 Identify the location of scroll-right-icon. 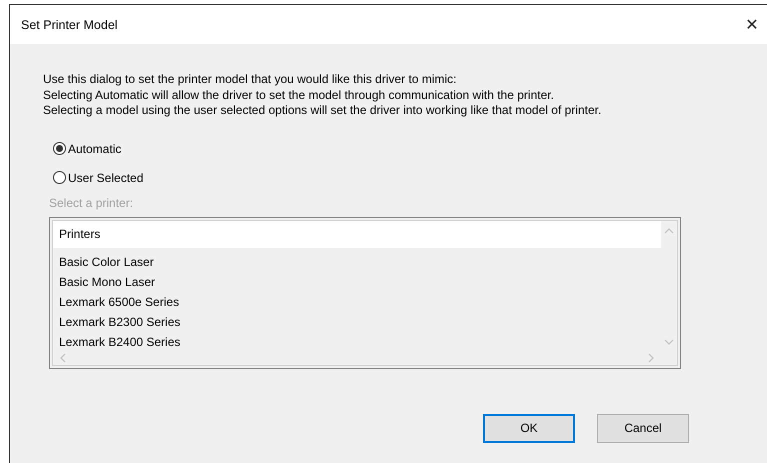
(651, 358).